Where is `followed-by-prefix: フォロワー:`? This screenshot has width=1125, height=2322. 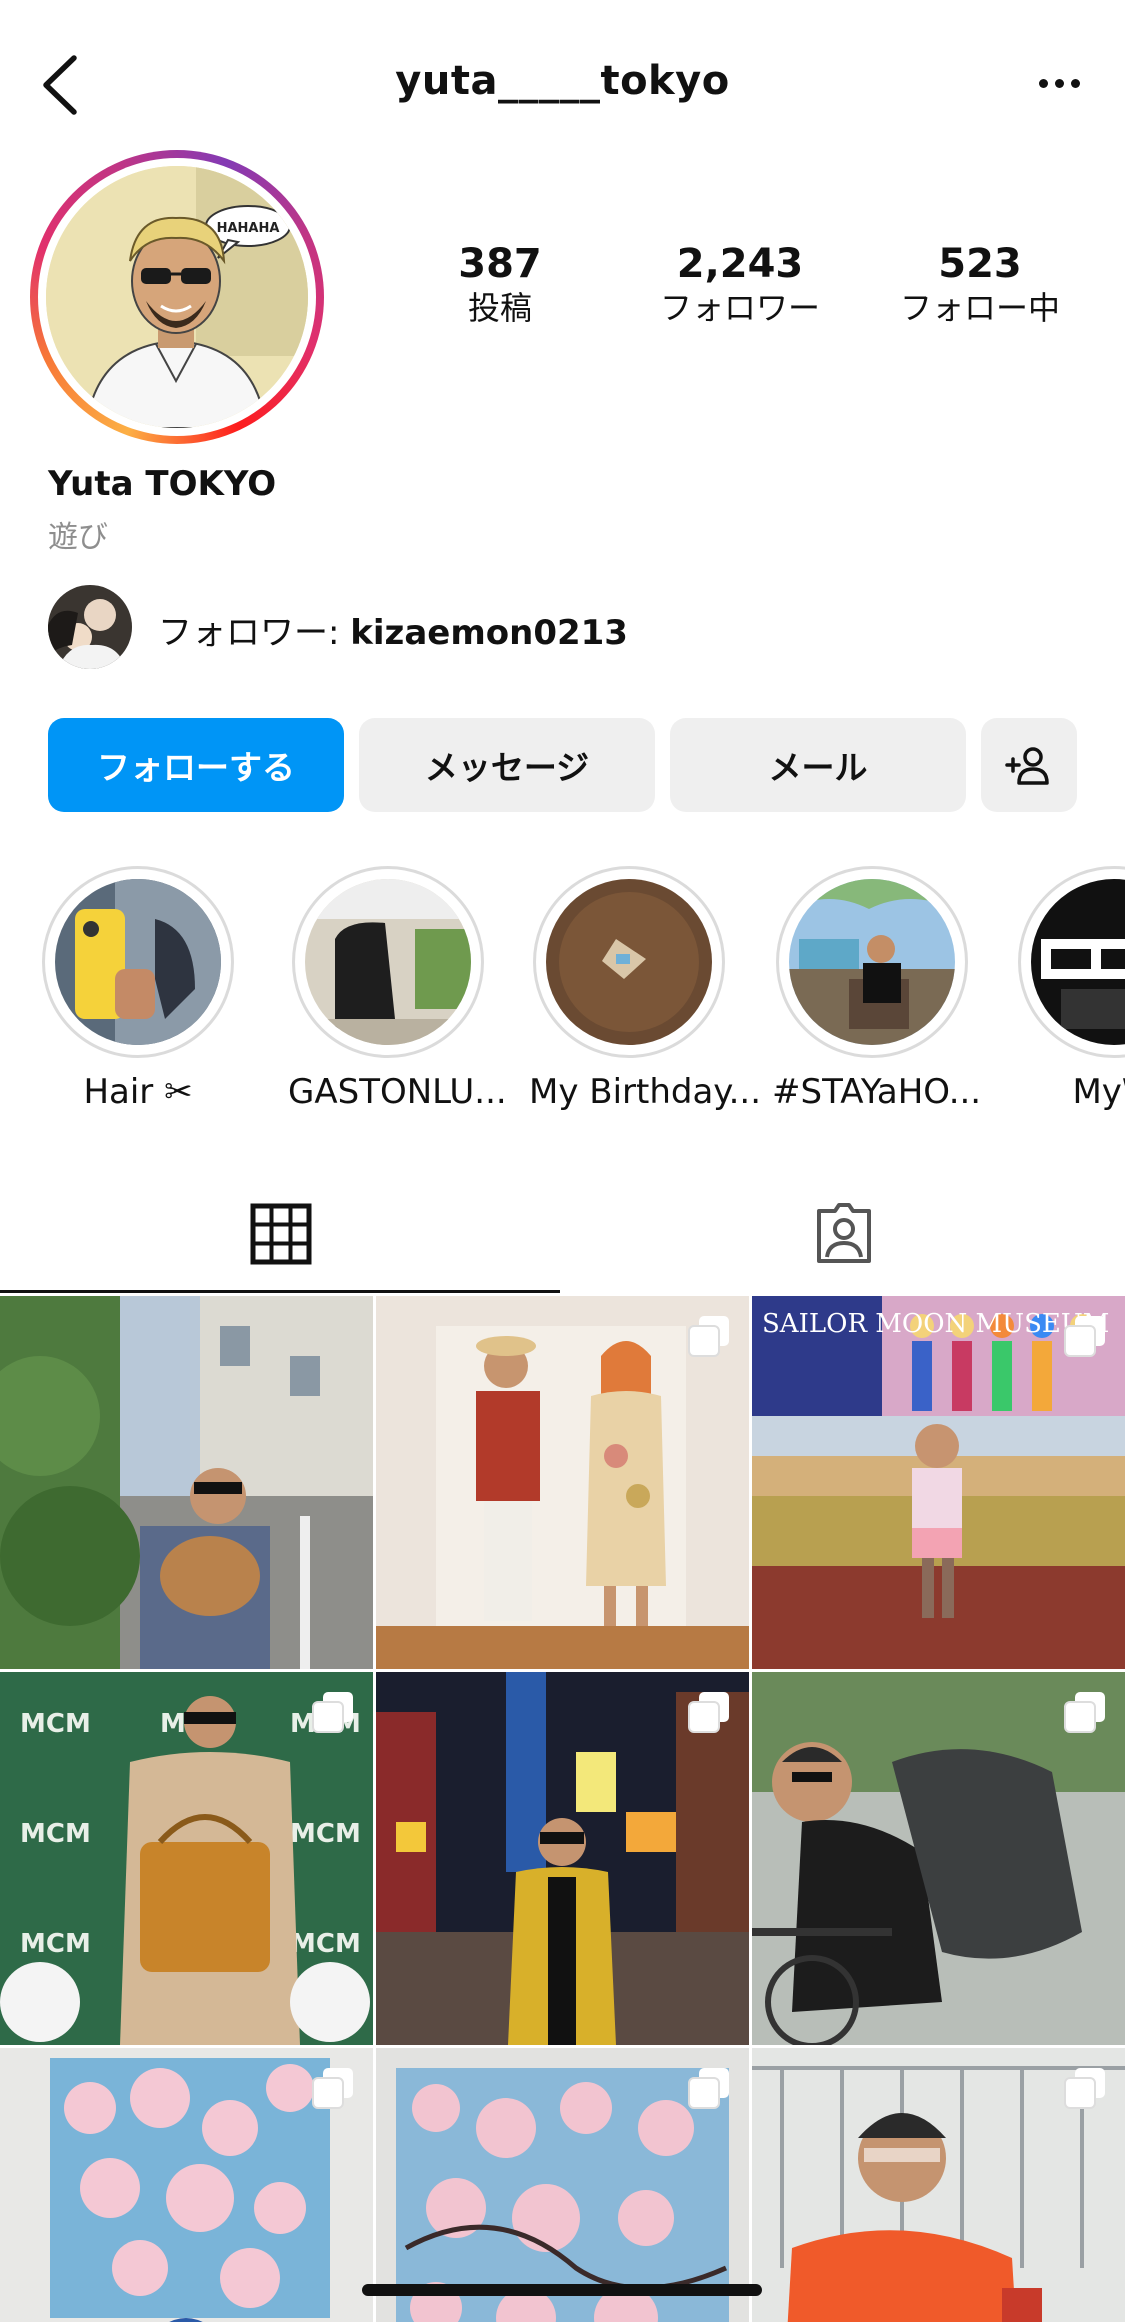 followed-by-prefix: フォロワー: is located at coordinates (254, 633).